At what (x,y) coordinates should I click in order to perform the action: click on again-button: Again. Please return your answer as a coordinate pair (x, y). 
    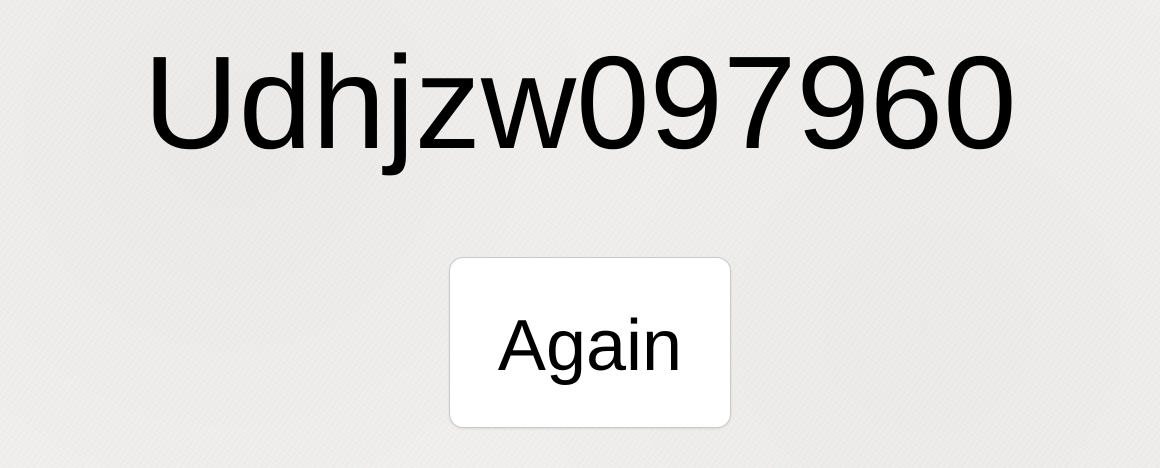
    Looking at the image, I should click on (590, 342).